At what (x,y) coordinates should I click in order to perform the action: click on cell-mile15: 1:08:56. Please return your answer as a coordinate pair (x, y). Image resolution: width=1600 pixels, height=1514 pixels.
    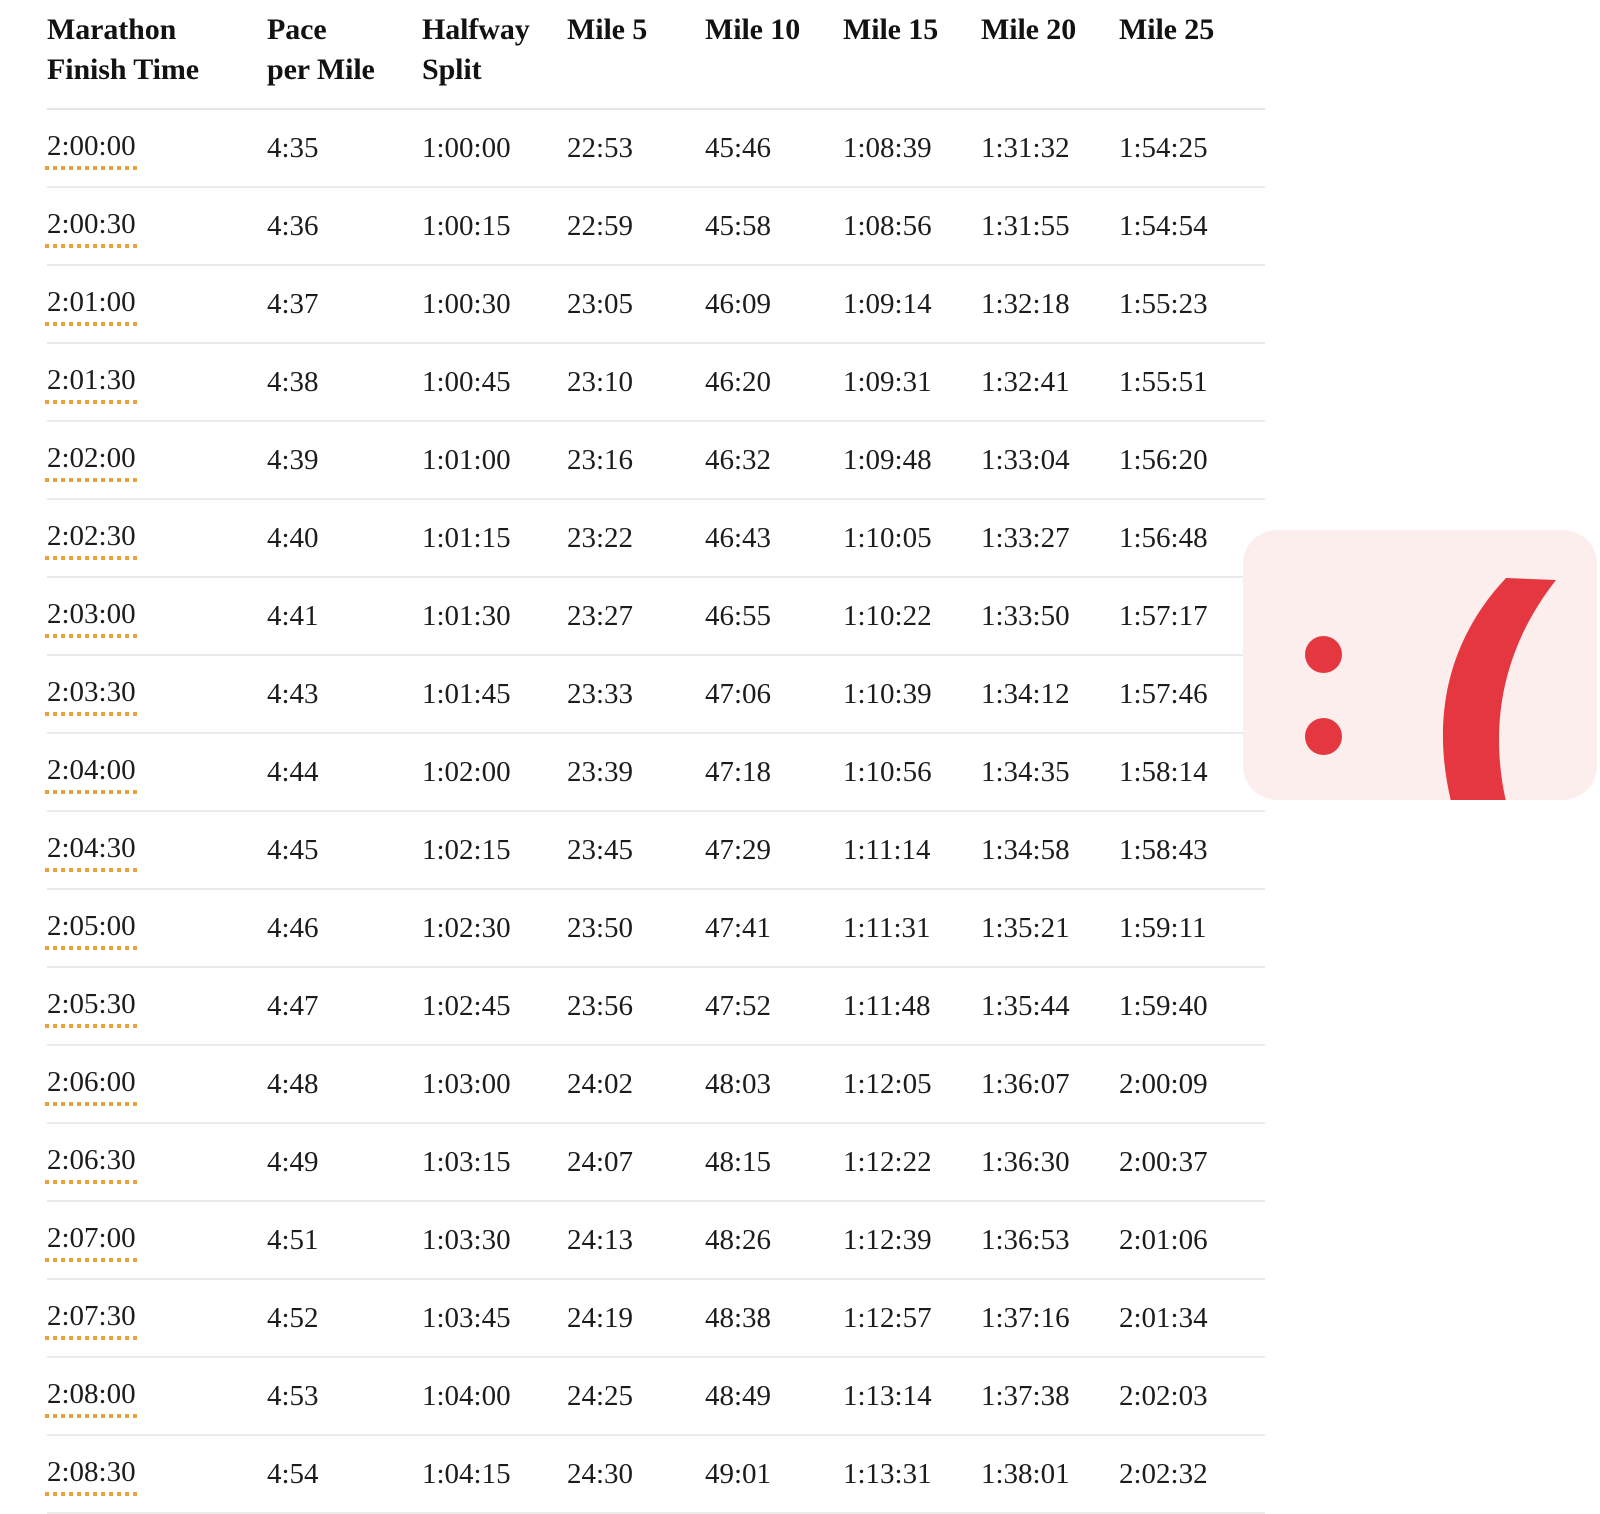
    Looking at the image, I should click on (912, 227).